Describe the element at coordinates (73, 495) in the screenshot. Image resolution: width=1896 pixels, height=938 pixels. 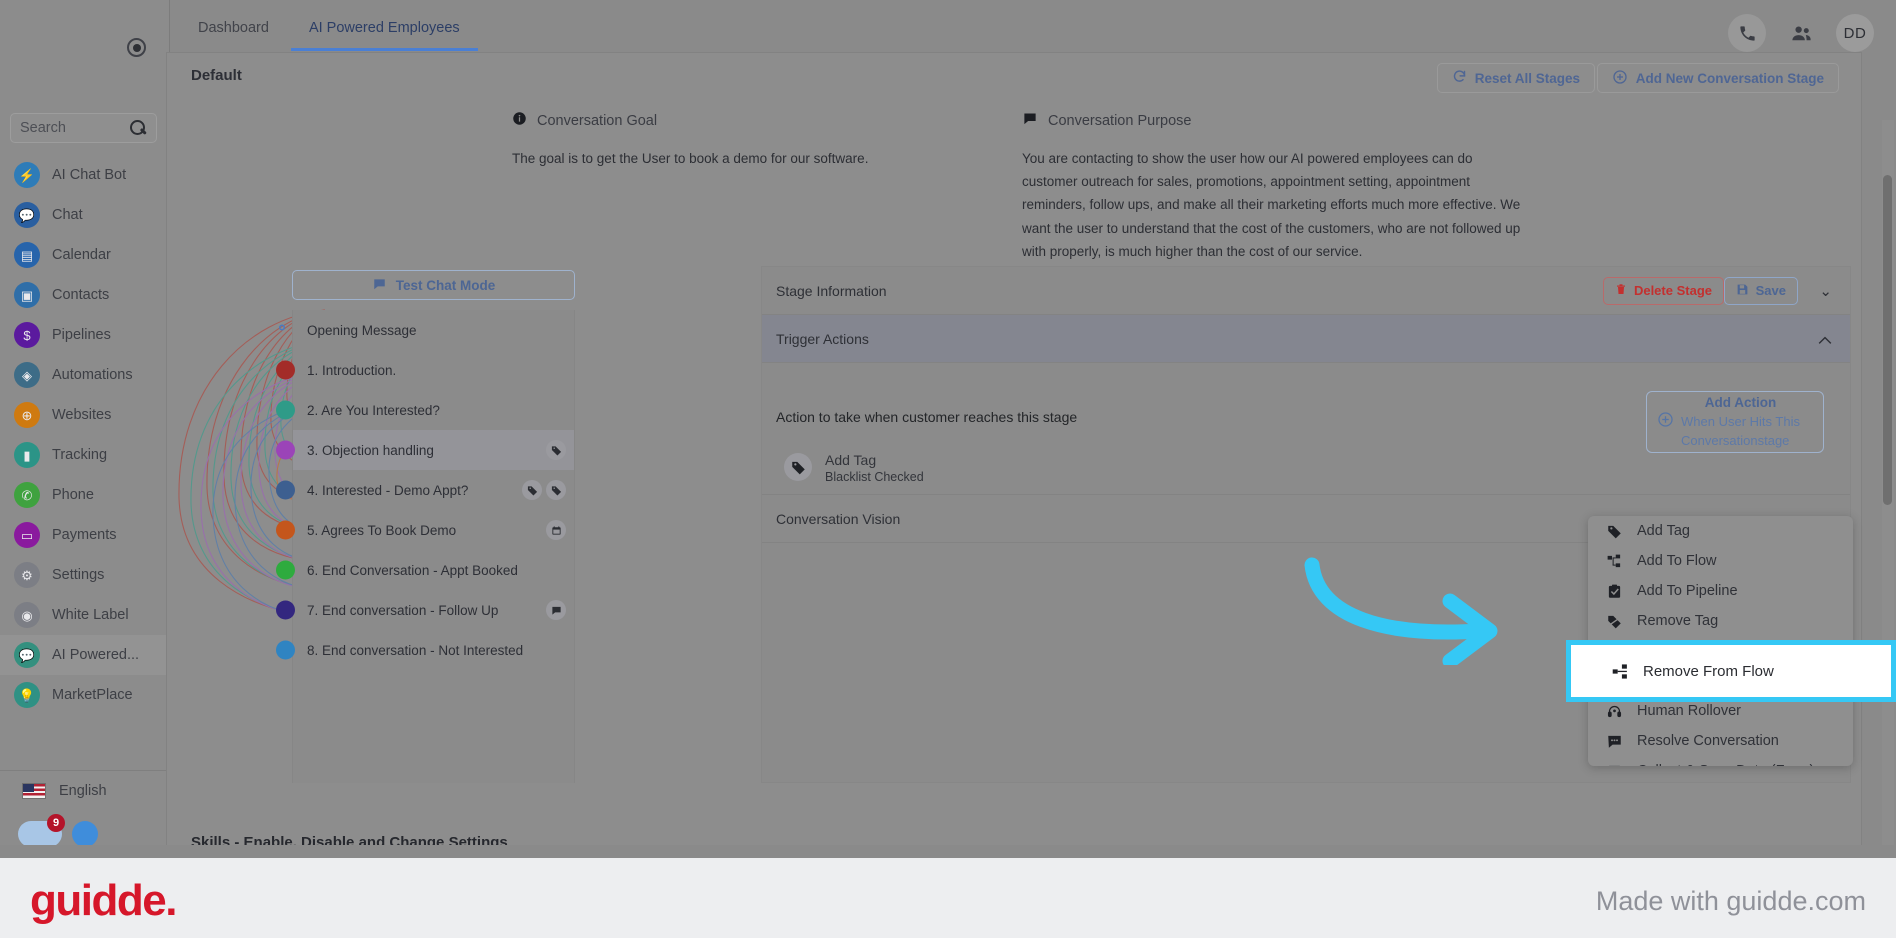
I see `sidebar-item-label: Phone` at that location.